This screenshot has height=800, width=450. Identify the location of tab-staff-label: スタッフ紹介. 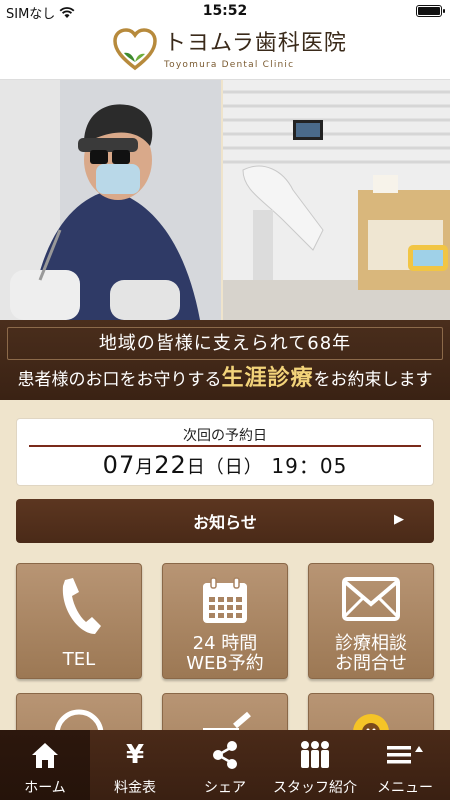
(315, 788).